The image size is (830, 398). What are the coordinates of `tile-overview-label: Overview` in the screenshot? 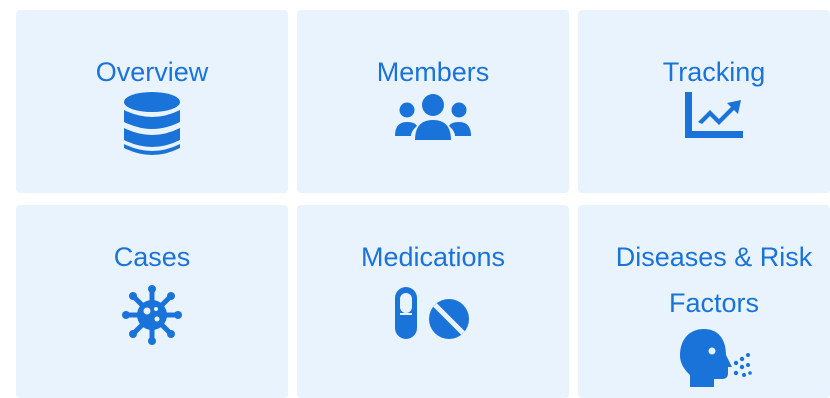 It's located at (152, 72).